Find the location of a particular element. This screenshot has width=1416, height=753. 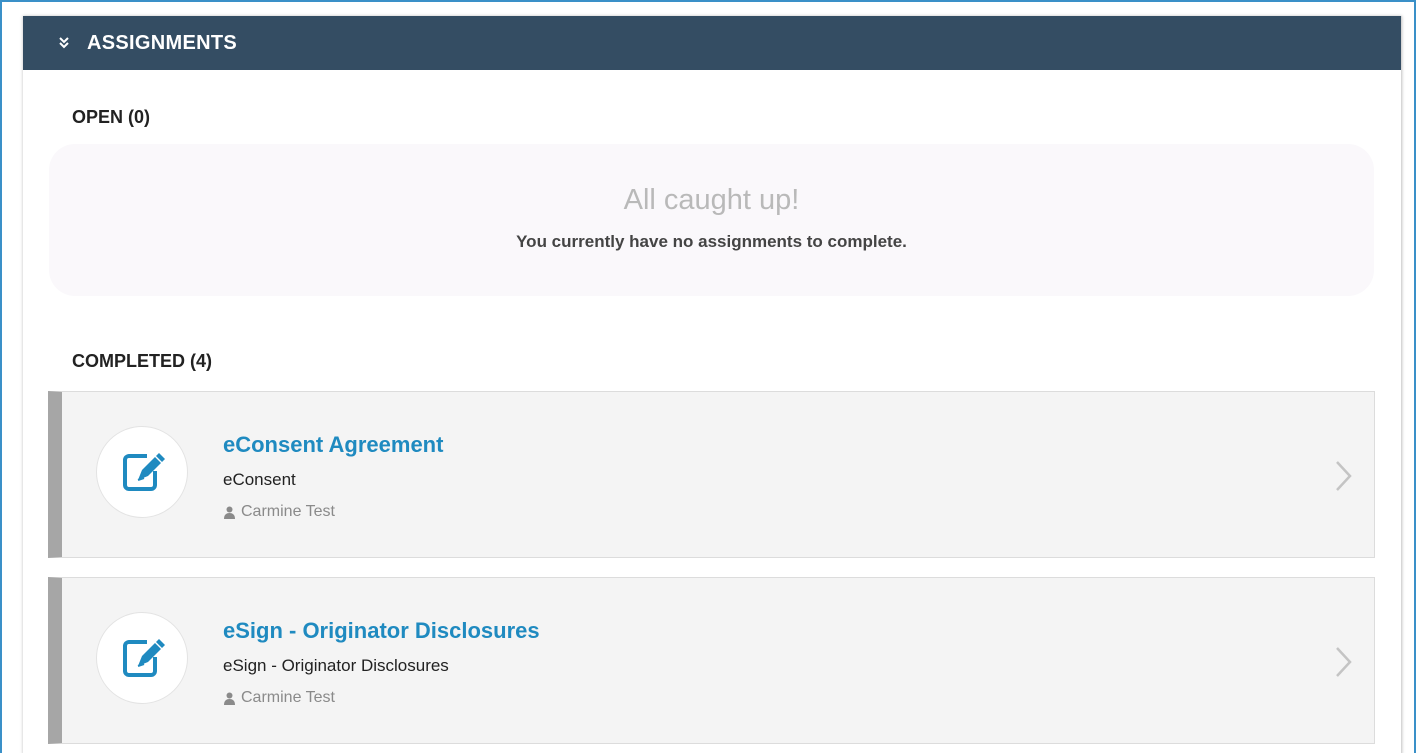

assignments-header: ASSIGNMENTS is located at coordinates (712, 43).